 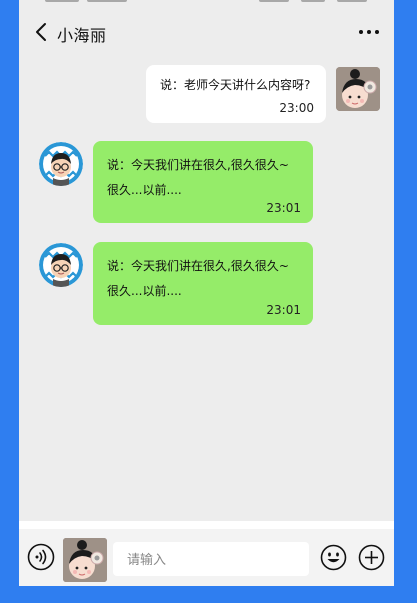 What do you see at coordinates (206, 32) in the screenshot?
I see `chat-header: 小海丽` at bounding box center [206, 32].